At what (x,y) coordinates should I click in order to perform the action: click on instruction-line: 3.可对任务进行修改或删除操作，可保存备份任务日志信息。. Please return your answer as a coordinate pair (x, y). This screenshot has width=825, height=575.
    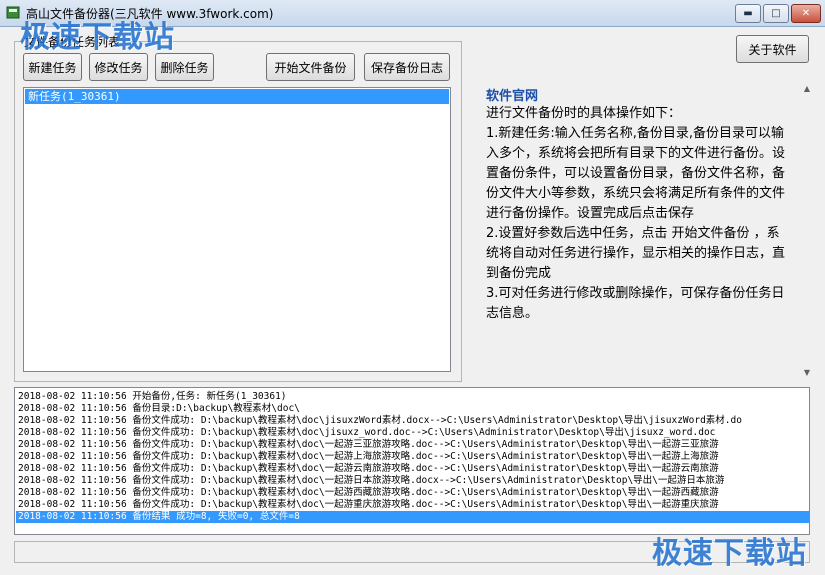
    Looking at the image, I should click on (635, 303).